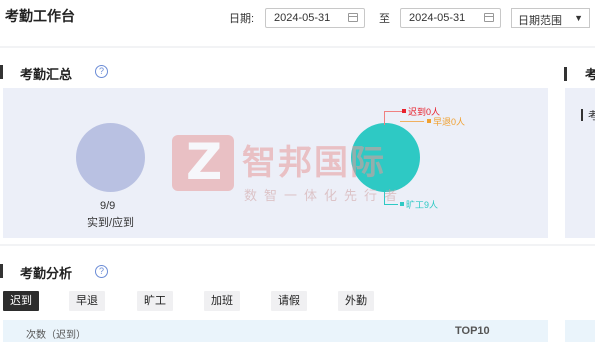  I want to click on tab-early-leave: 早退, so click(87, 301).